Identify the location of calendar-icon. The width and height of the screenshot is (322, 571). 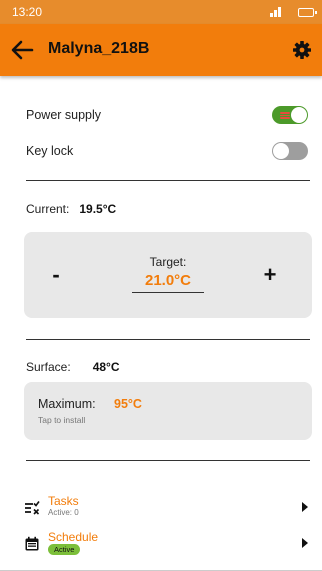
(32, 543).